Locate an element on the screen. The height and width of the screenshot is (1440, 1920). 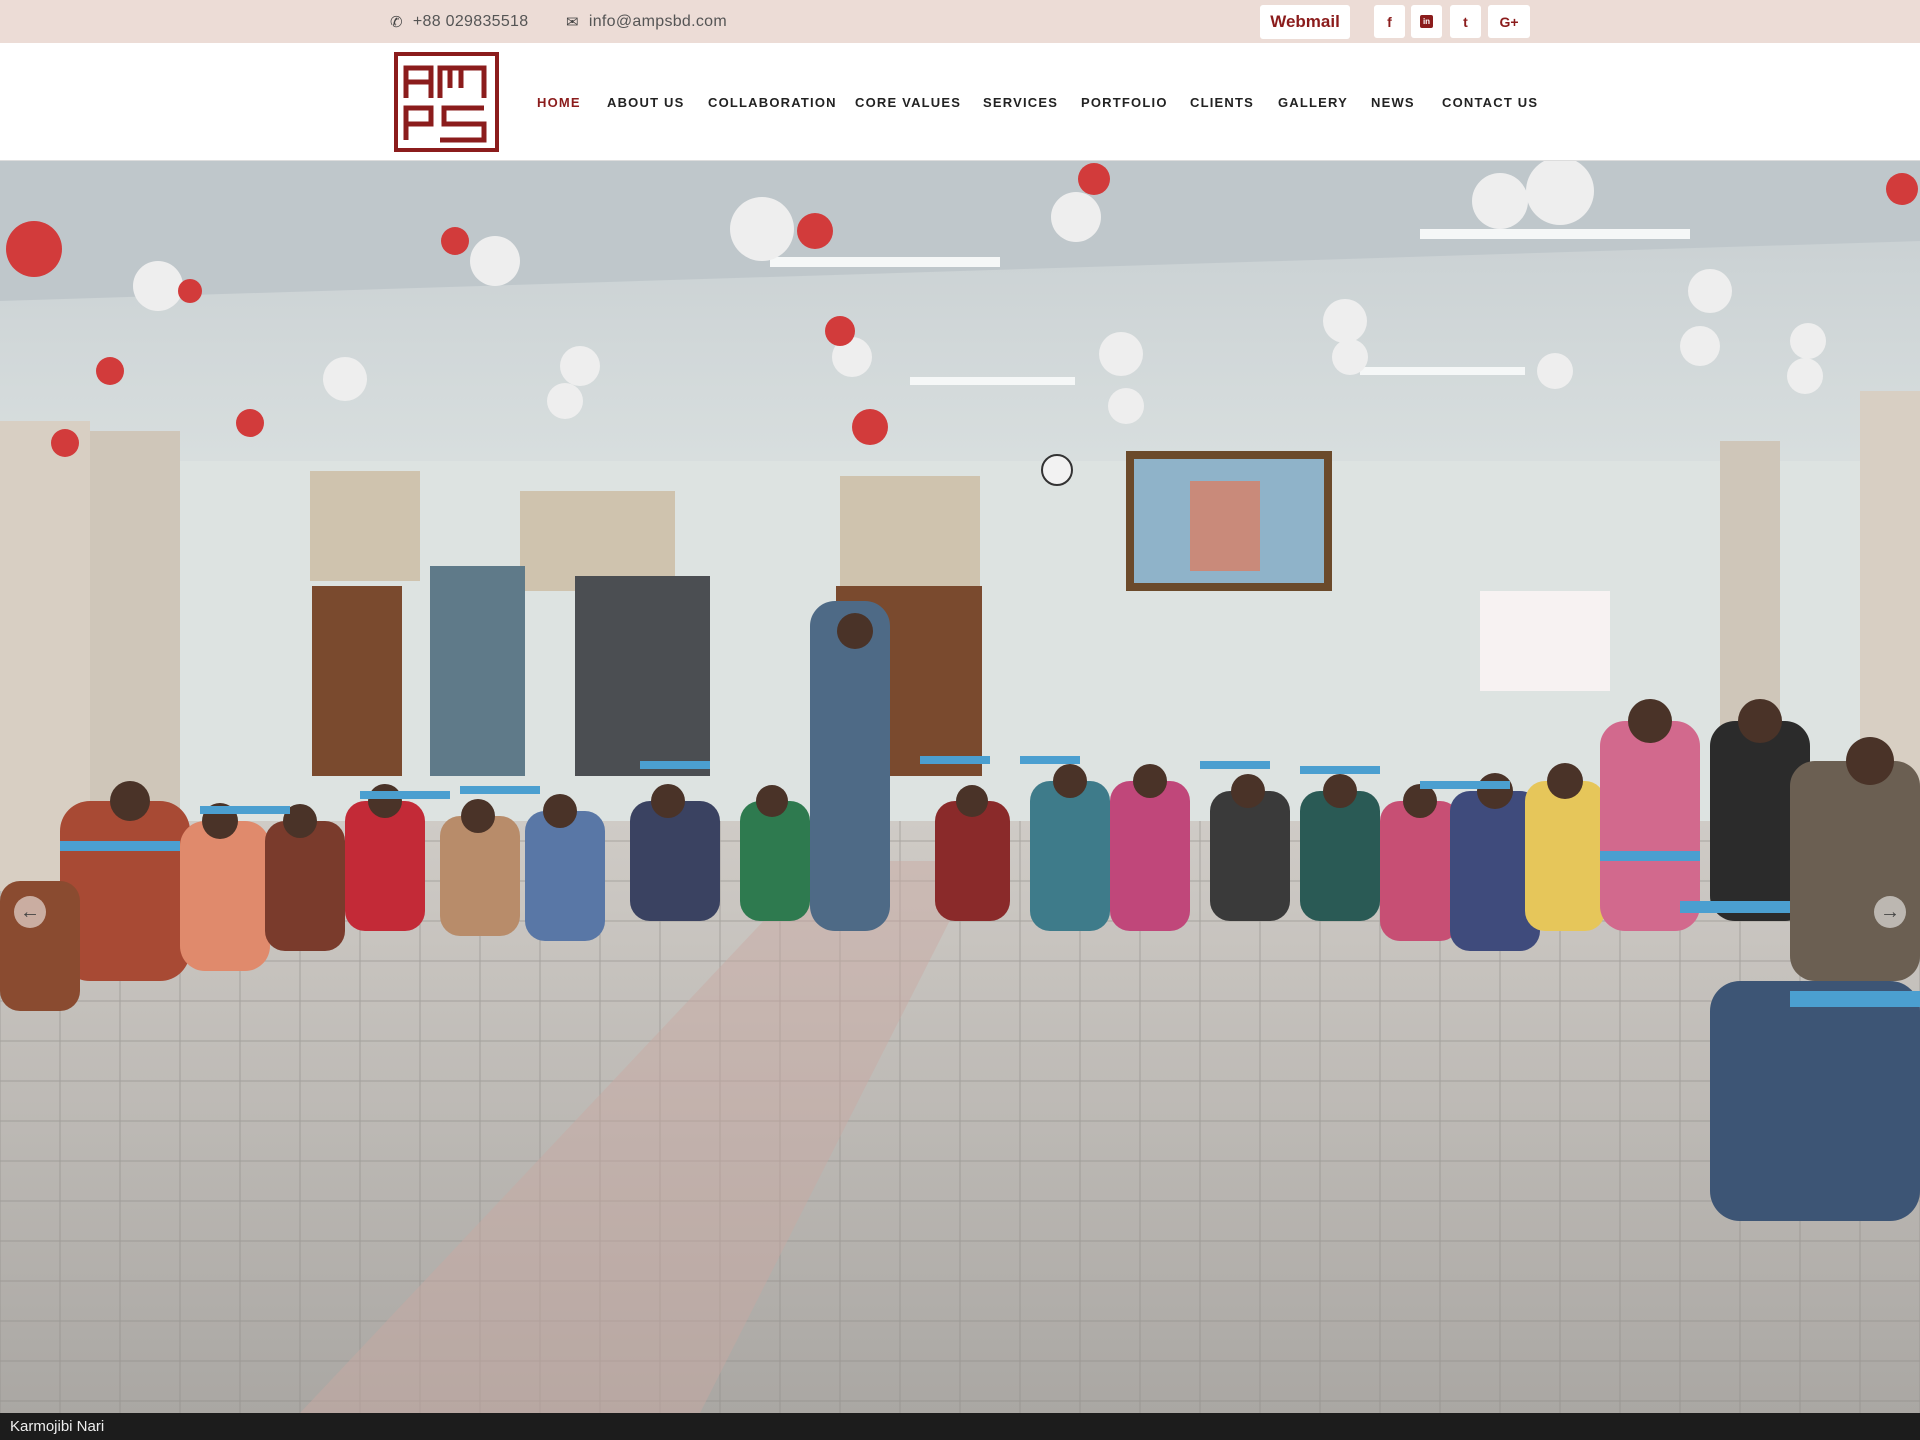
nav-collaboration: COLLABORATION is located at coordinates (772, 102).